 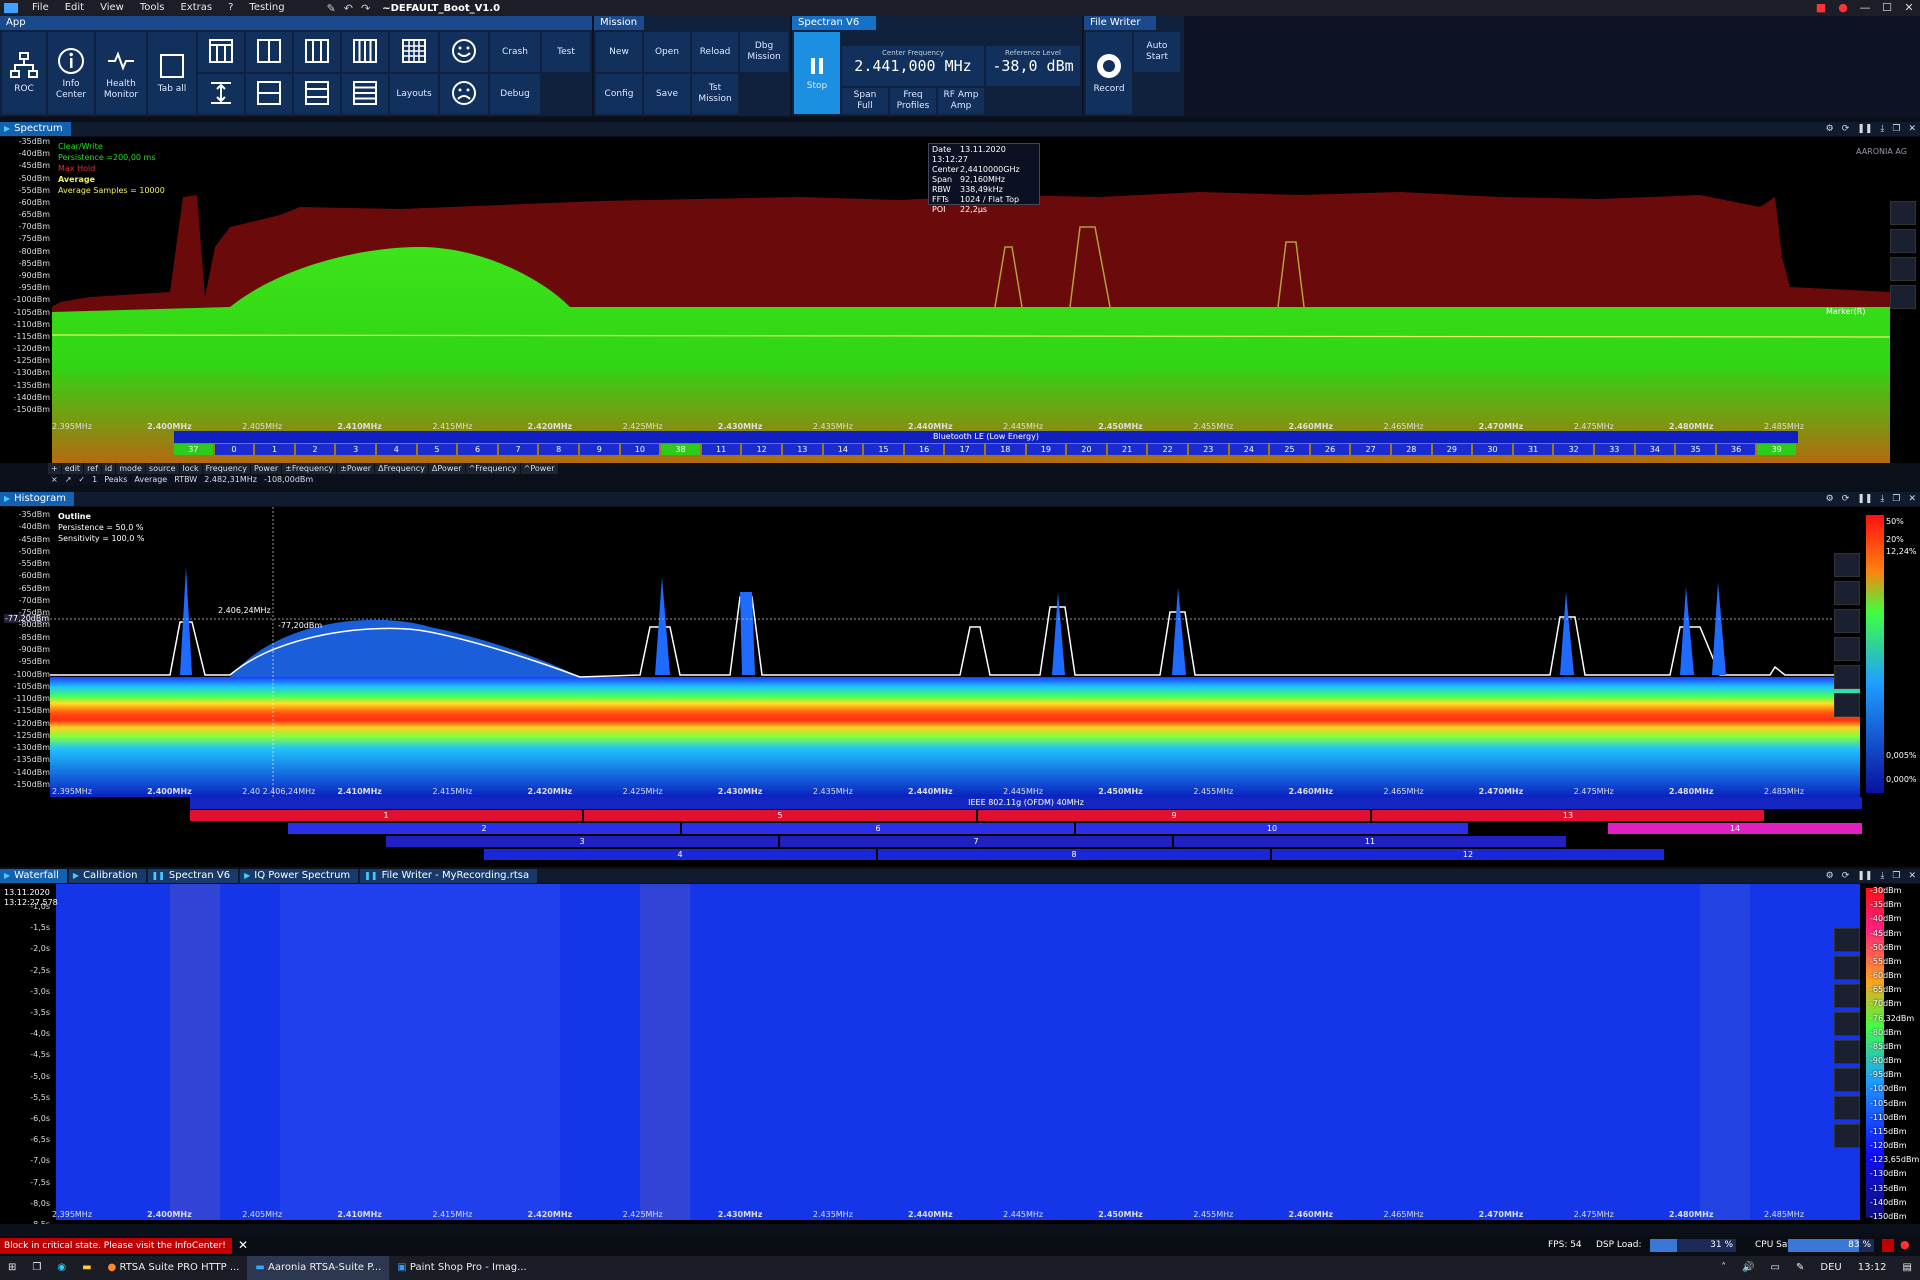 What do you see at coordinates (817, 73) in the screenshot?
I see `stop-button: Stop` at bounding box center [817, 73].